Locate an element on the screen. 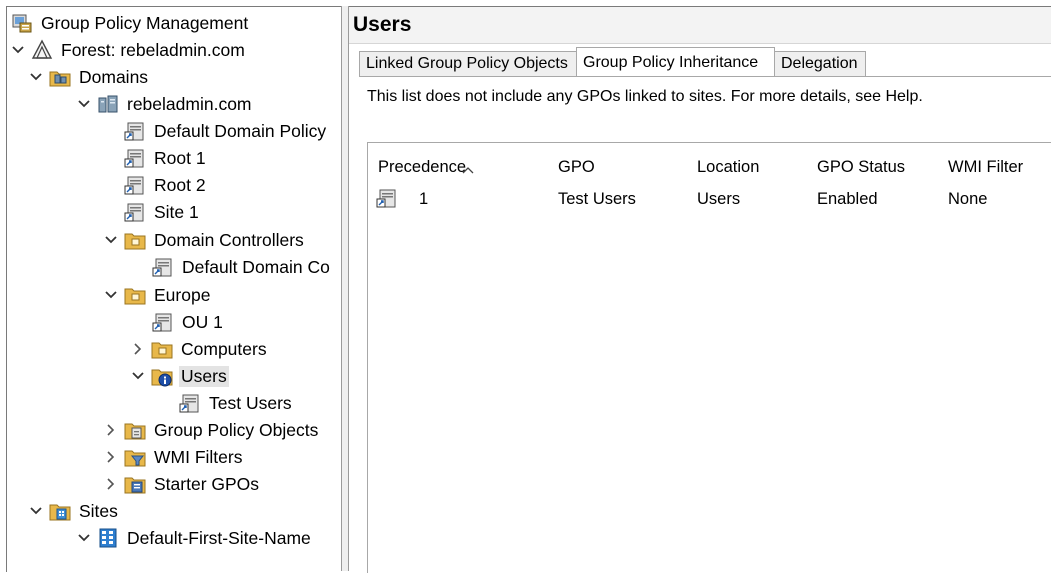 The image size is (1051, 573). tree-label: Test Users is located at coordinates (250, 402).